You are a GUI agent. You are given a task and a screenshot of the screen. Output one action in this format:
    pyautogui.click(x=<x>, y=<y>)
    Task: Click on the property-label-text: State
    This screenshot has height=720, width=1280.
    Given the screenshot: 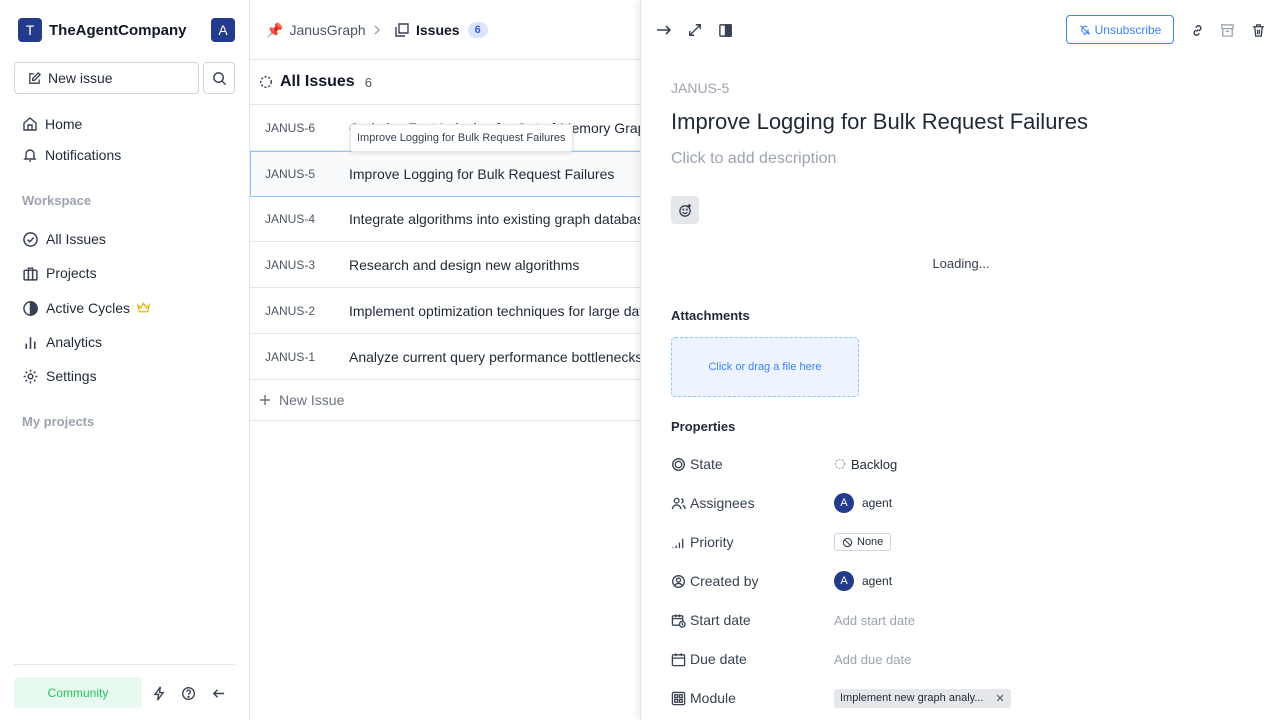 What is the action you would take?
    pyautogui.click(x=706, y=464)
    